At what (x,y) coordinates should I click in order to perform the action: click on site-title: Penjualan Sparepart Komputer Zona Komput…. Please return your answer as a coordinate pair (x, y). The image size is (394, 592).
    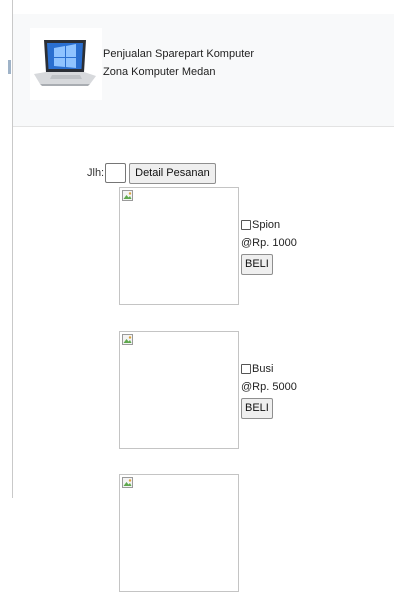
    Looking at the image, I should click on (178, 63).